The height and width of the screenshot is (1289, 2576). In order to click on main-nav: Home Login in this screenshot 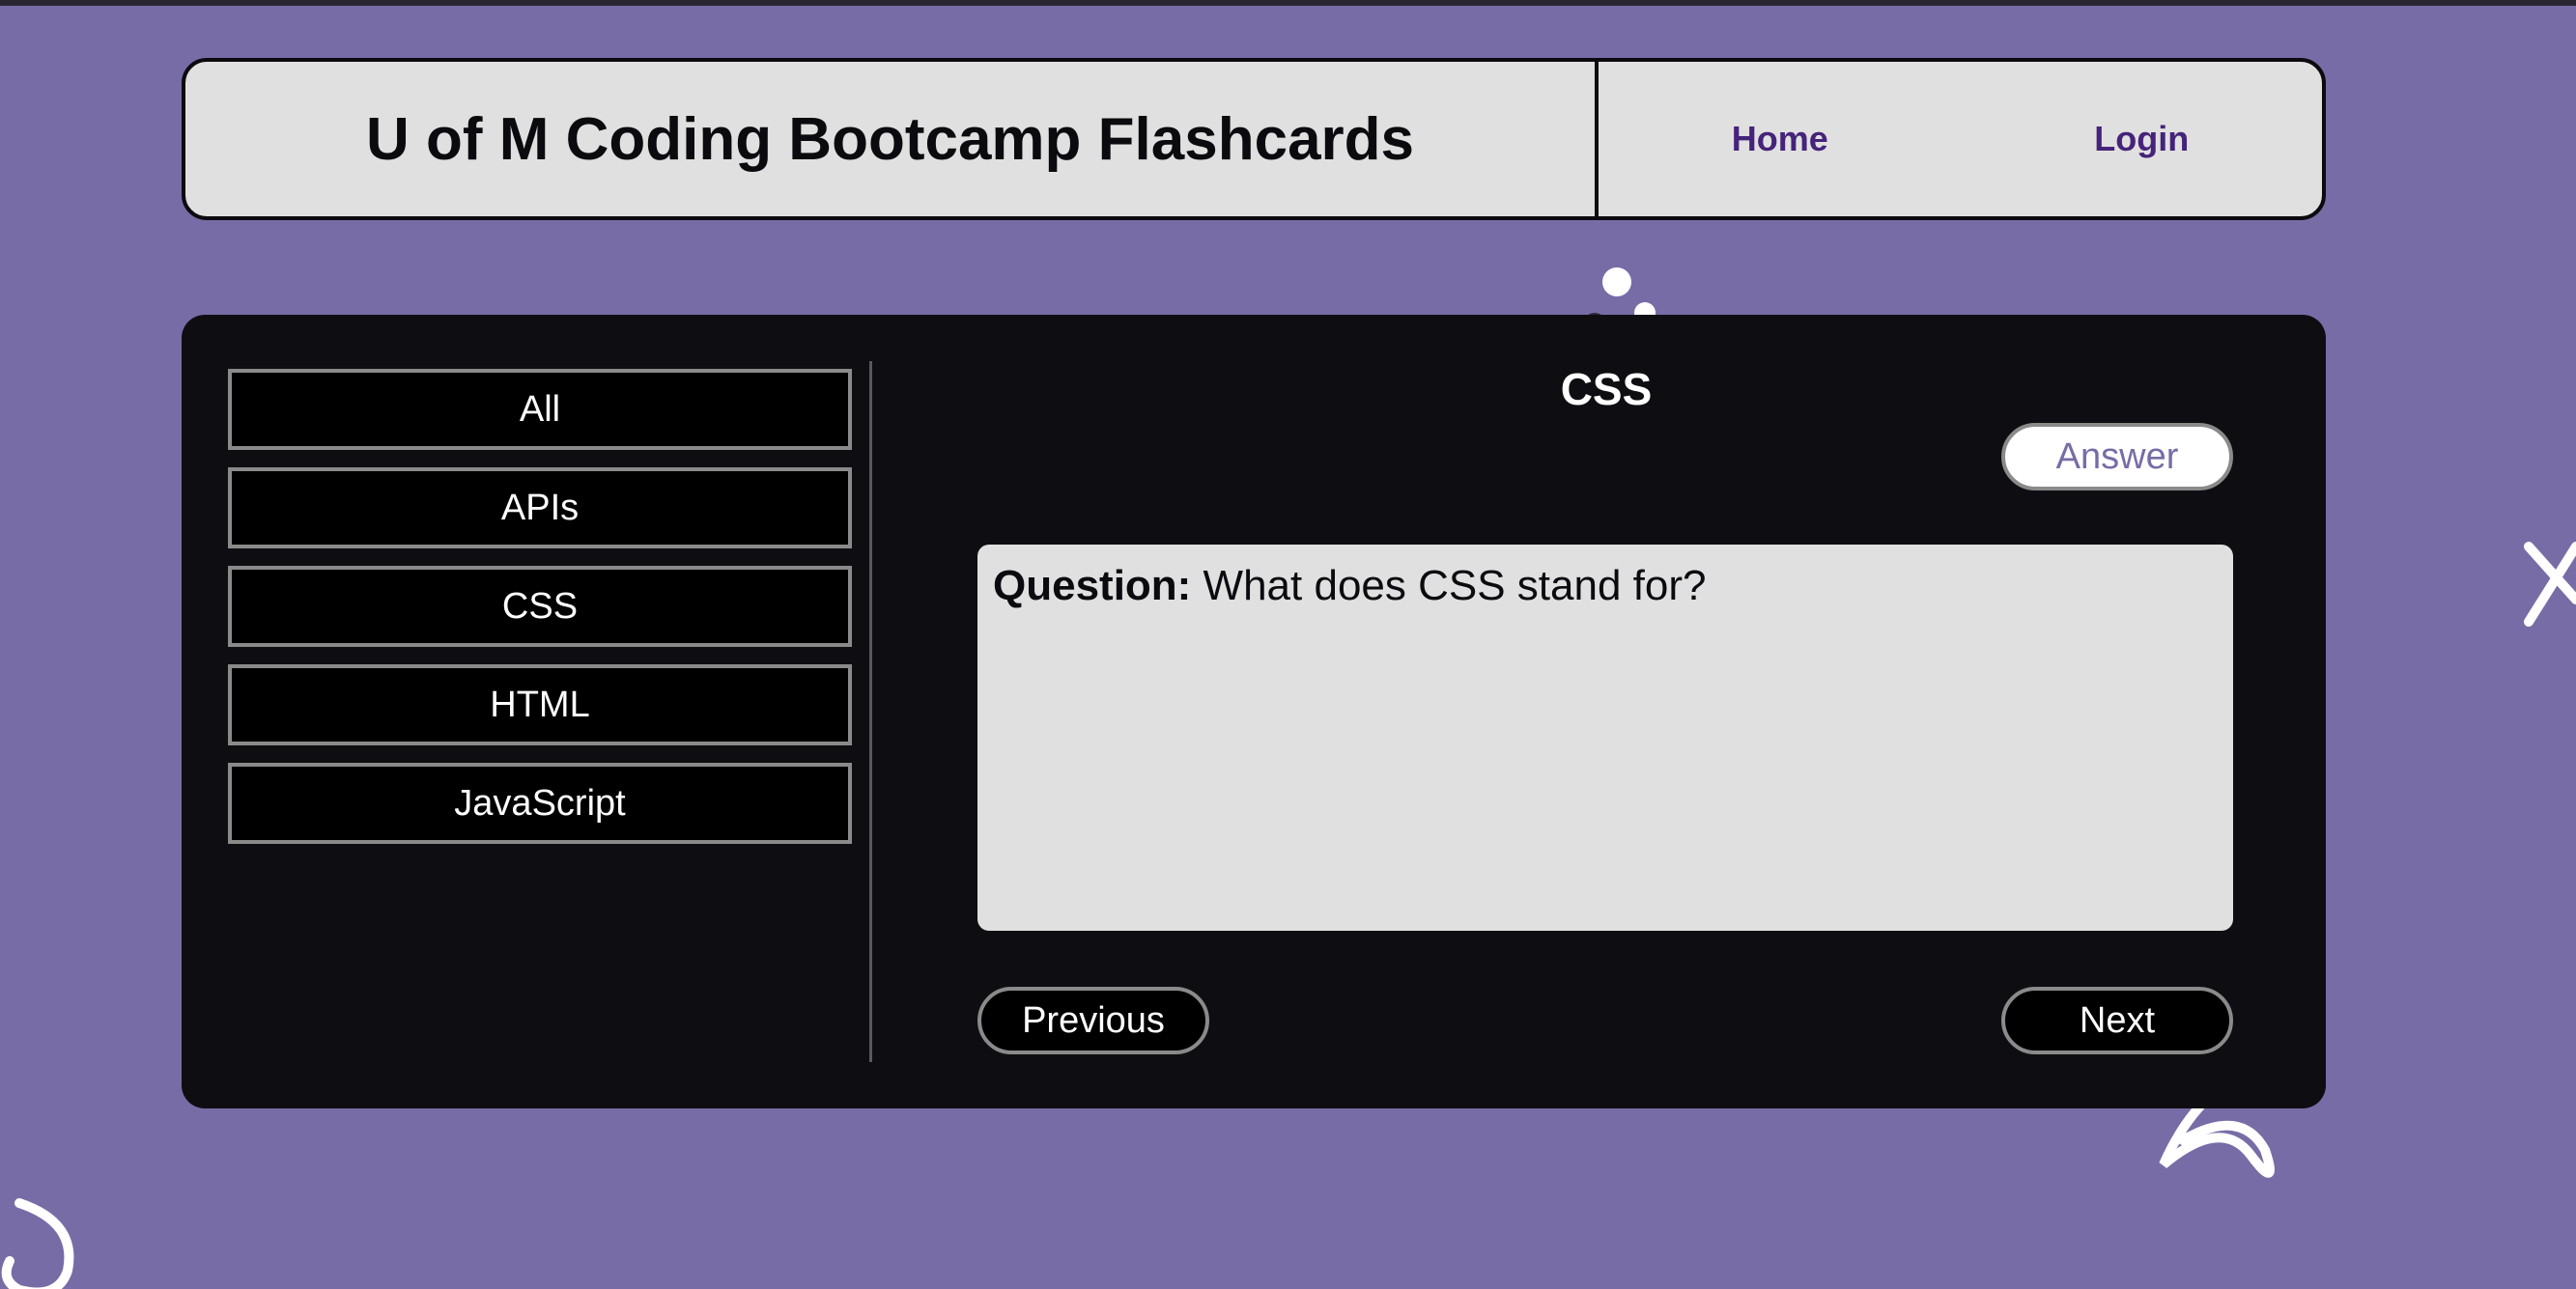, I will do `click(1960, 139)`.